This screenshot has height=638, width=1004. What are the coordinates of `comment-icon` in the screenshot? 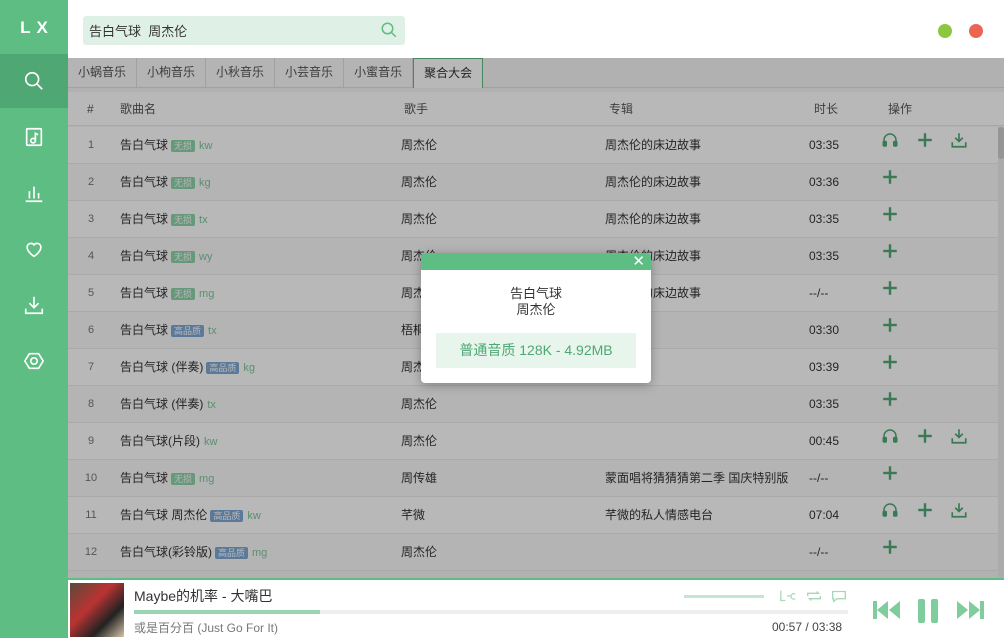 It's located at (839, 596).